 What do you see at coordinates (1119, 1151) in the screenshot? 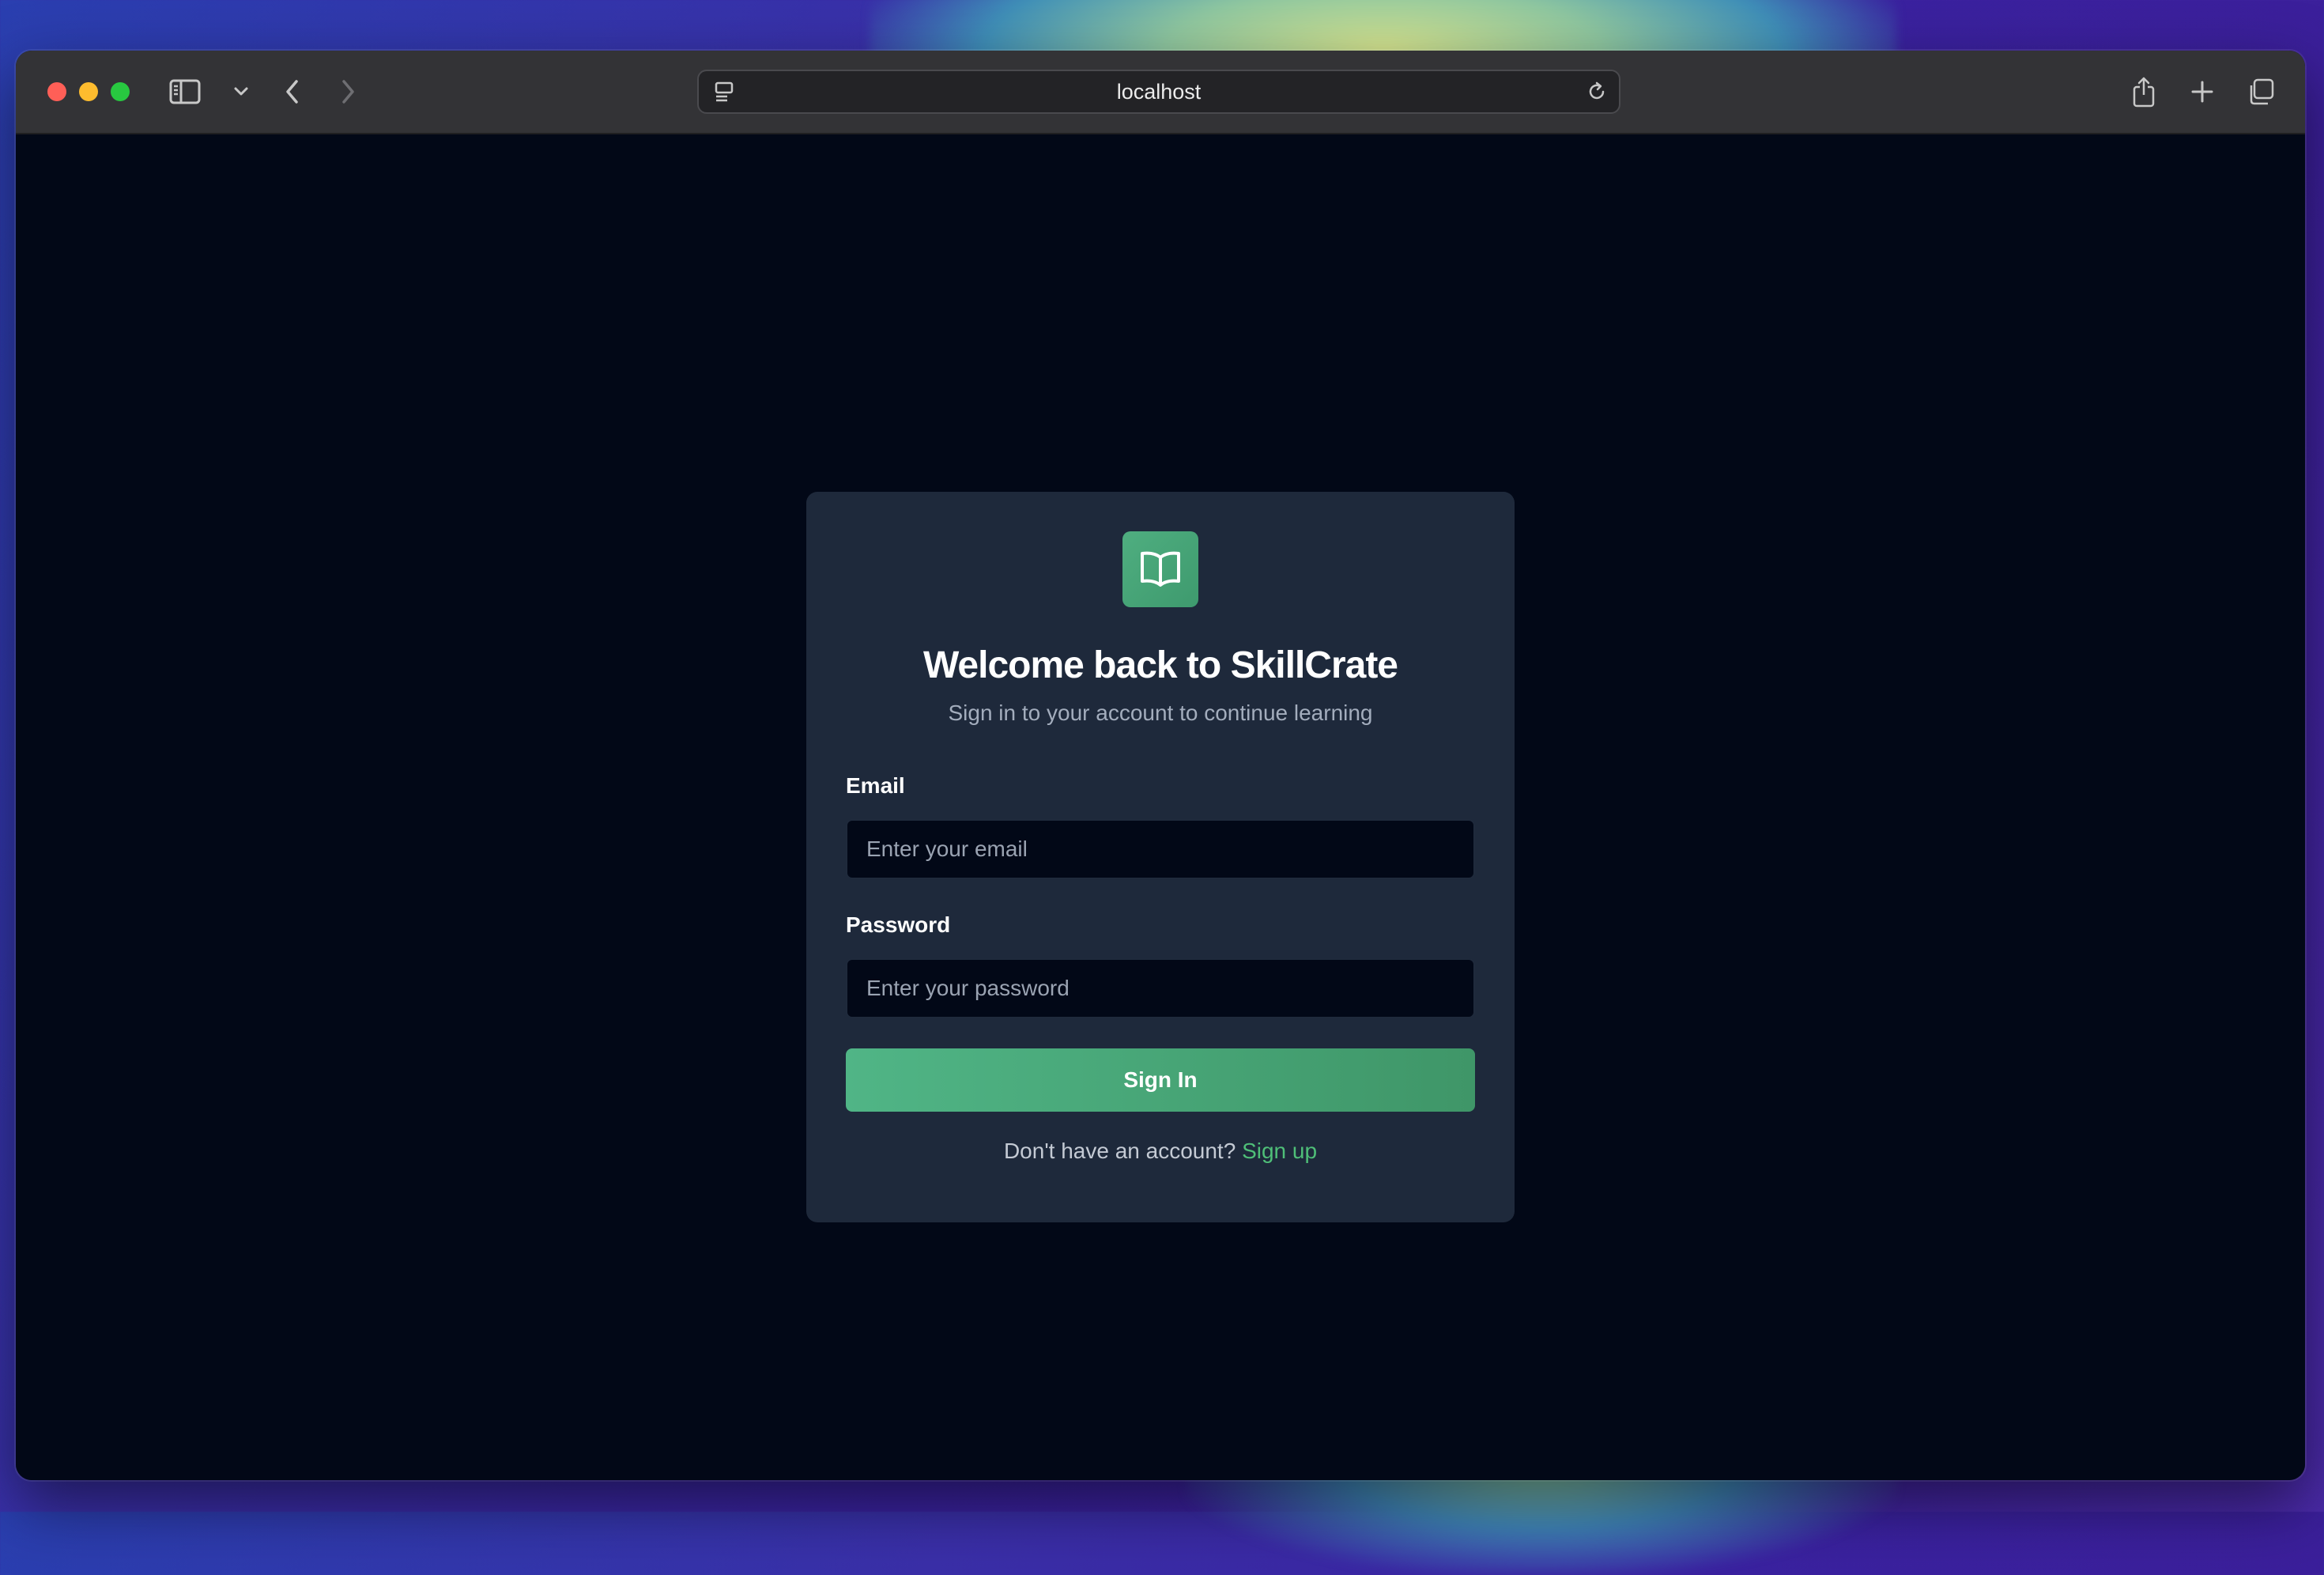
I see `signup-prompt-text: Don't have an account?` at bounding box center [1119, 1151].